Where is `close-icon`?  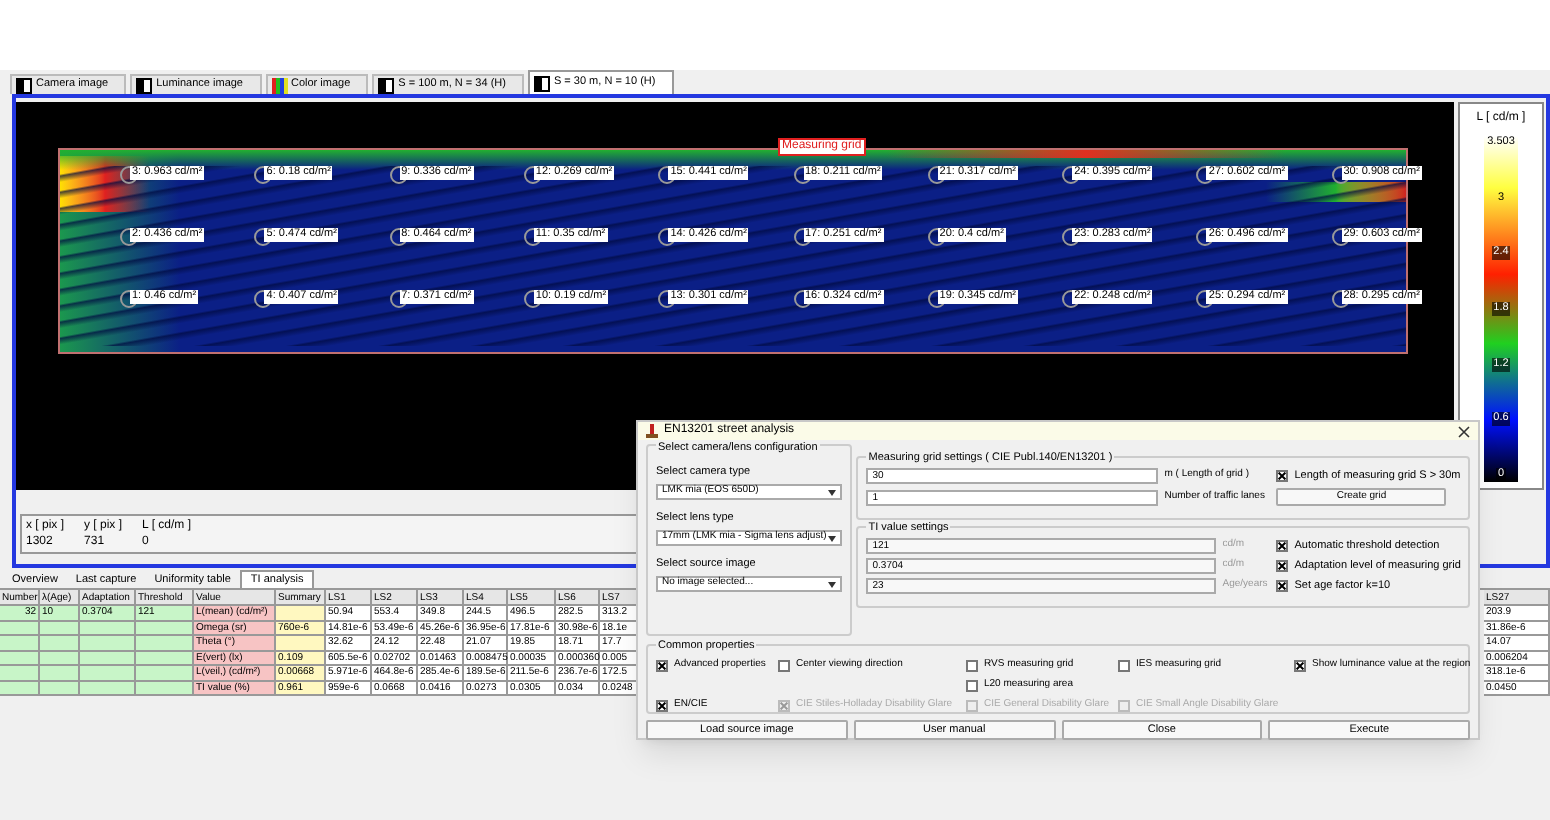
close-icon is located at coordinates (1464, 431).